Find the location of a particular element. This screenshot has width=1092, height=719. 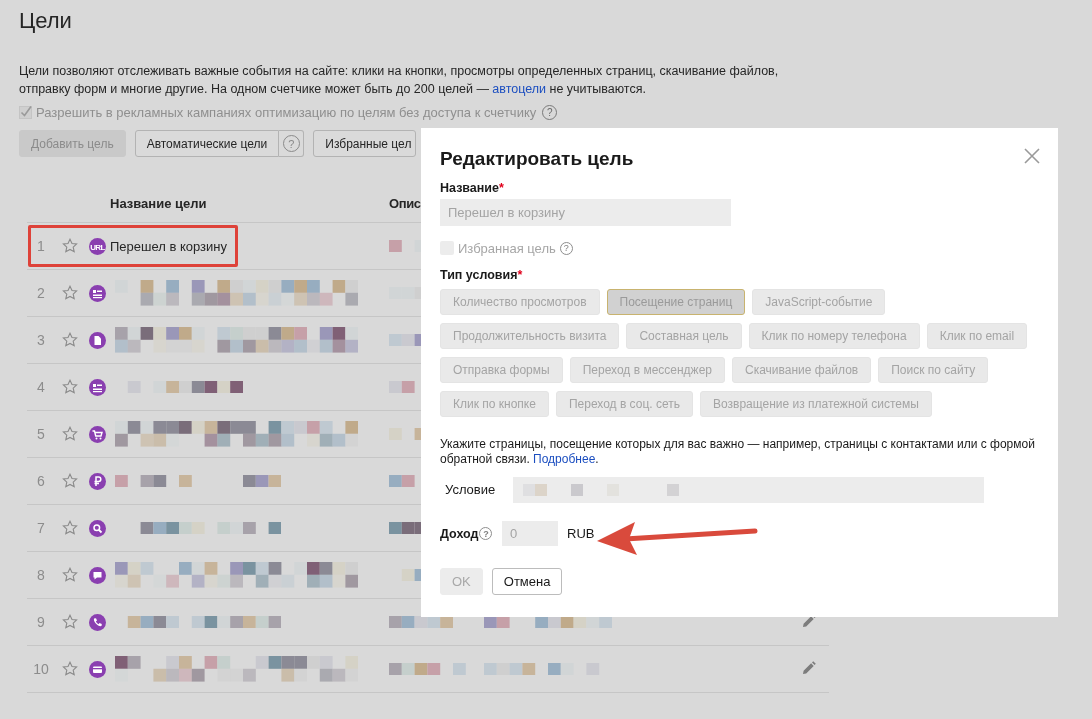

row-number: 5 is located at coordinates (41, 434).